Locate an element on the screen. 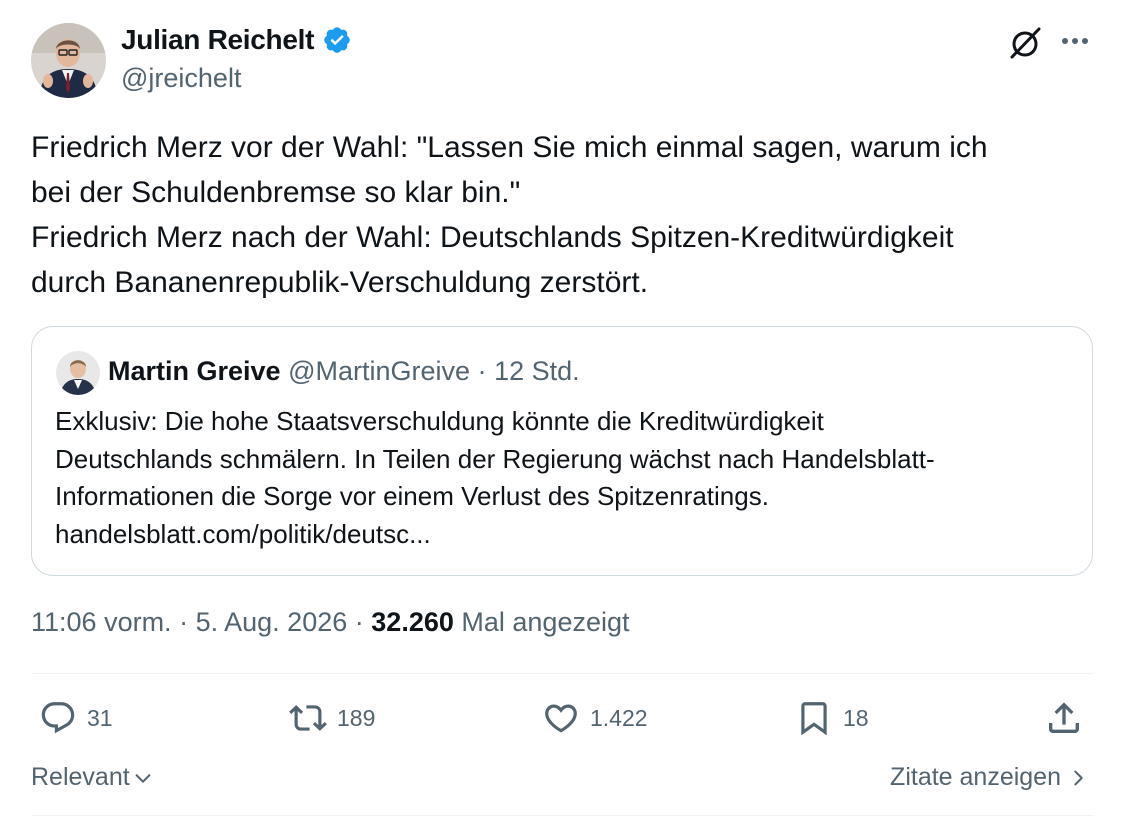 The image size is (1123, 817). tweet-text-line: bei der Schuldenbremse so klar bin." is located at coordinates (276, 192).